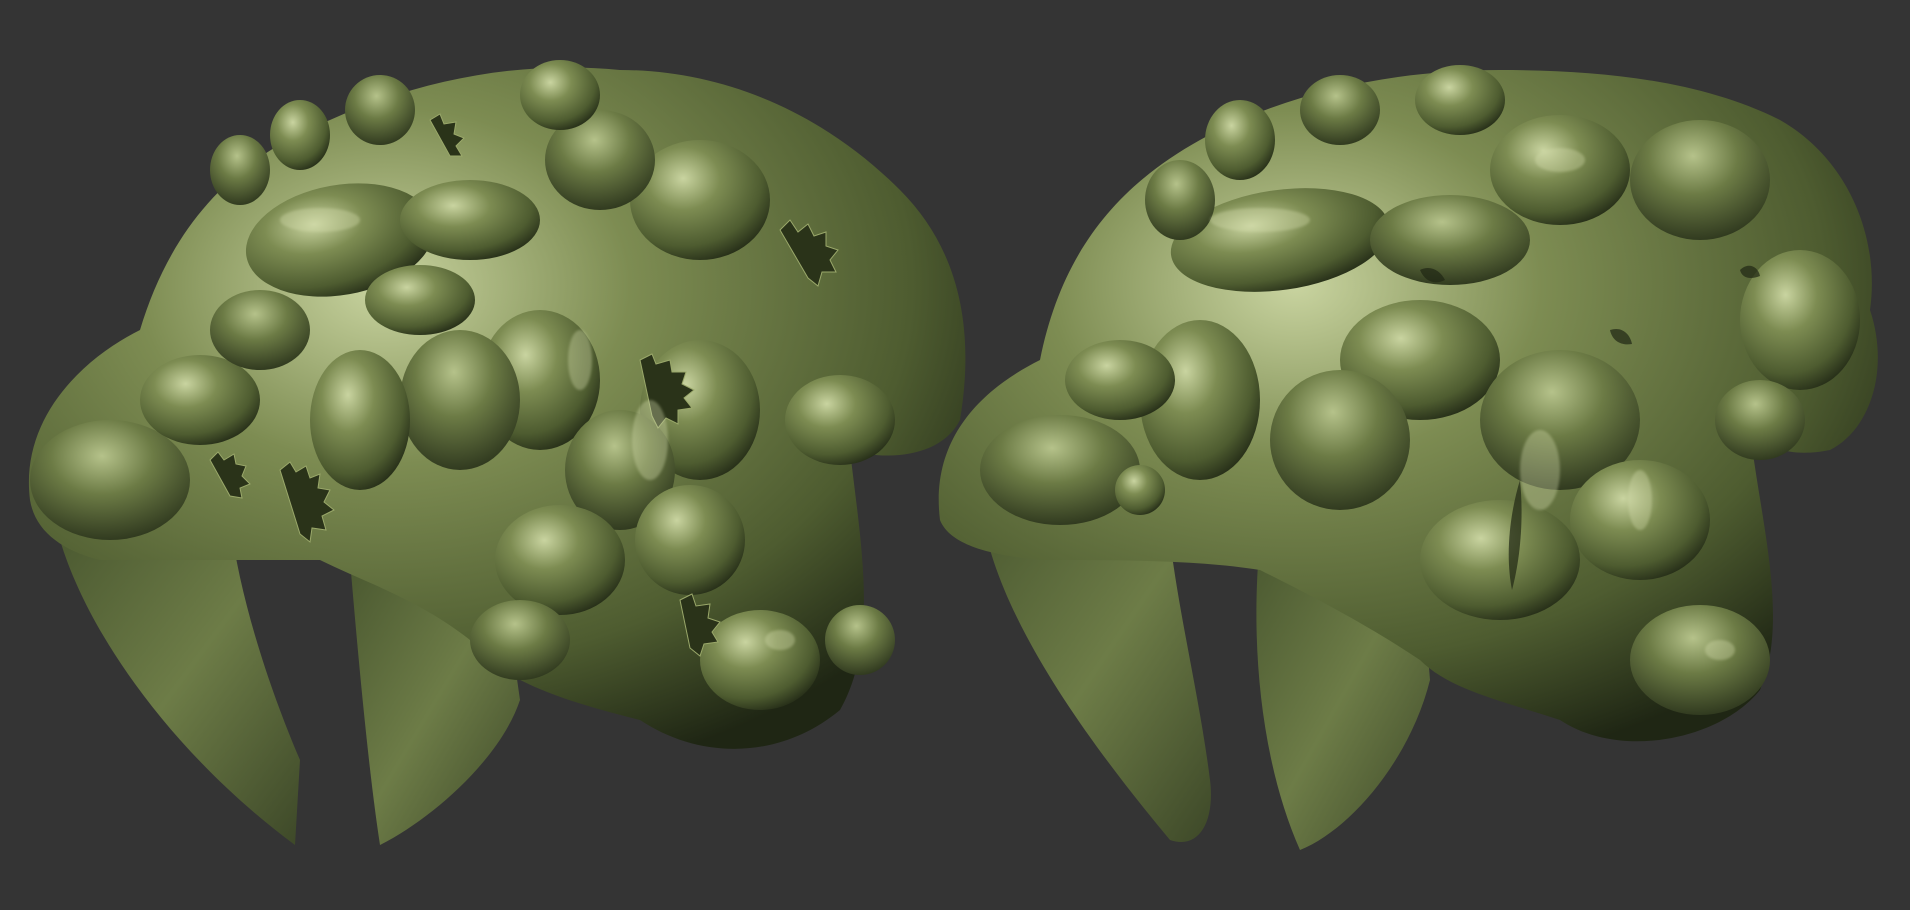 This screenshot has height=910, width=1910. I want to click on left-model-tail-outer, so click(180, 682).